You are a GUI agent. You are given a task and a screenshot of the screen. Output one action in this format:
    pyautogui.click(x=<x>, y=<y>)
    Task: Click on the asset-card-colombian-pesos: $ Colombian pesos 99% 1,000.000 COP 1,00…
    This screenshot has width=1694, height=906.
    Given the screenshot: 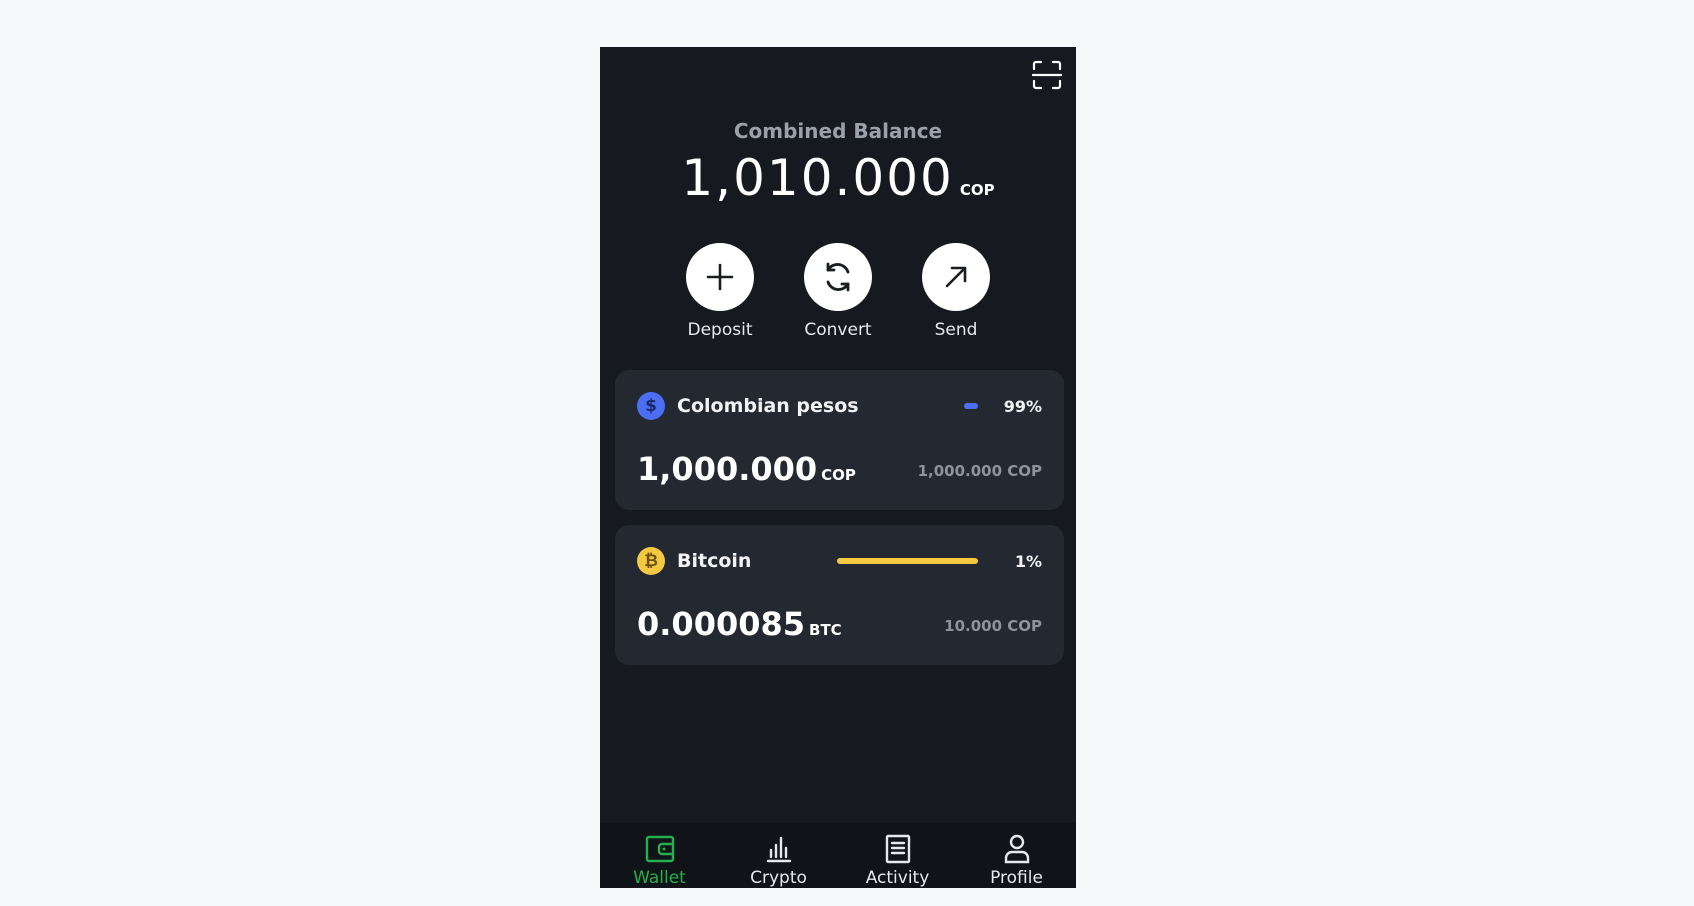 What is the action you would take?
    pyautogui.click(x=839, y=440)
    